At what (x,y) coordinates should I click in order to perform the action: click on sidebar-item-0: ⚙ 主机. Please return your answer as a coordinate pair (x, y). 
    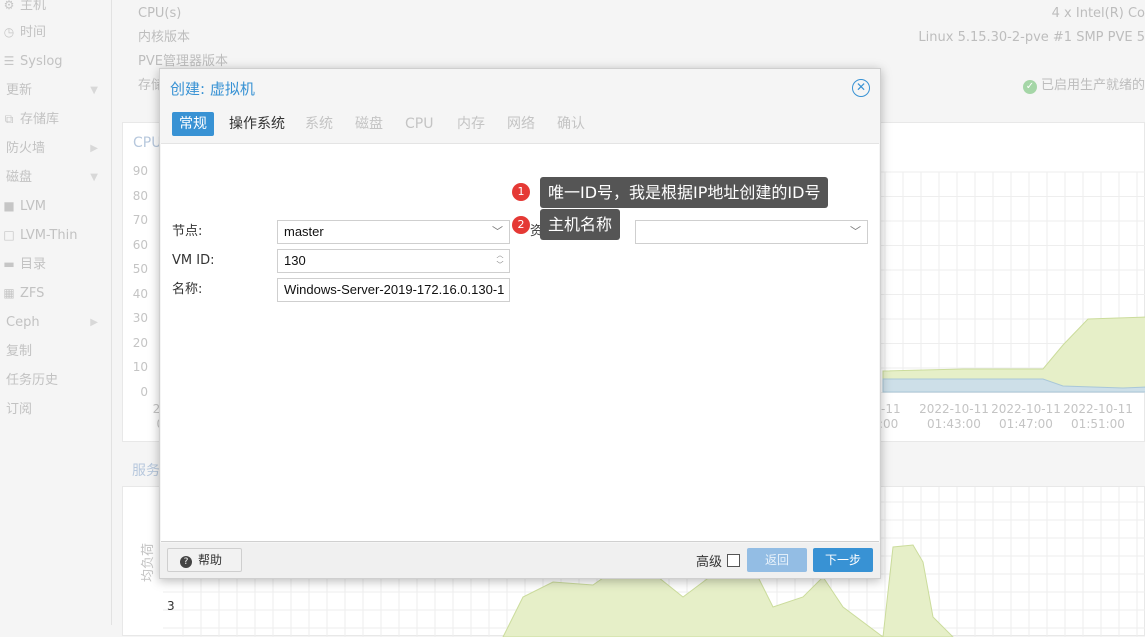
    Looking at the image, I should click on (56, 10).